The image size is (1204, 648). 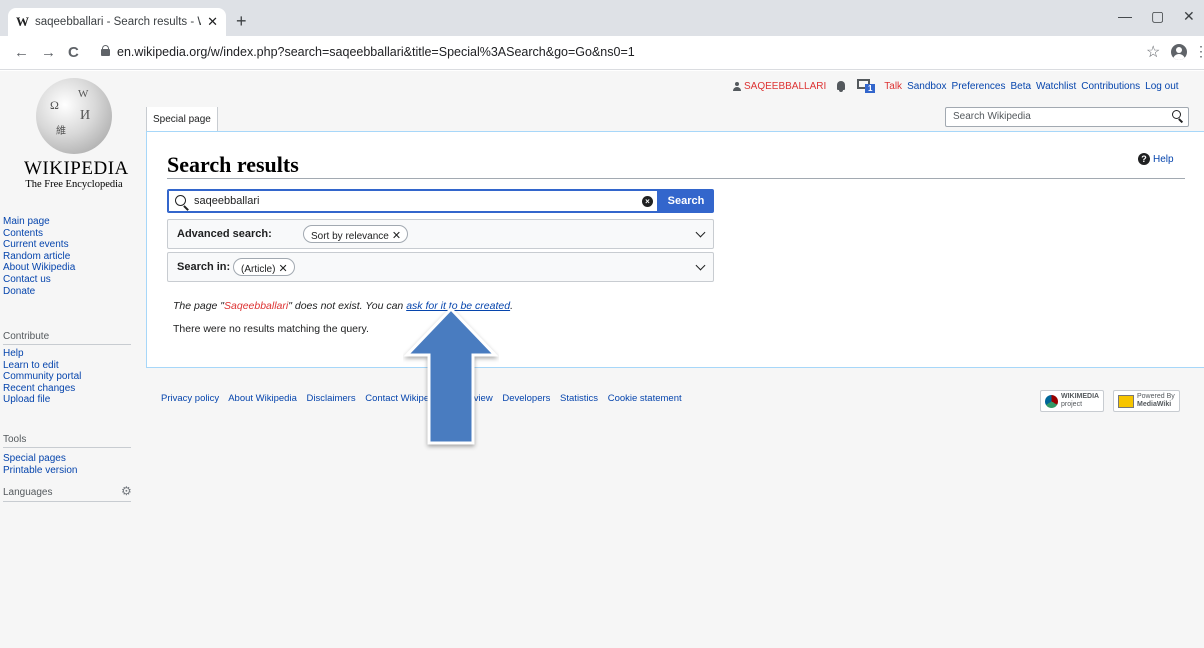 I want to click on sidebar-item-special-pages: Special pages, so click(x=40, y=459).